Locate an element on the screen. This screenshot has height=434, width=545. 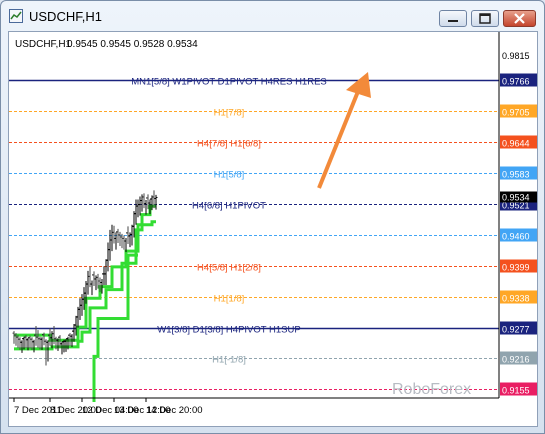
window-title: USDCHF,H1 is located at coordinates (65, 16).